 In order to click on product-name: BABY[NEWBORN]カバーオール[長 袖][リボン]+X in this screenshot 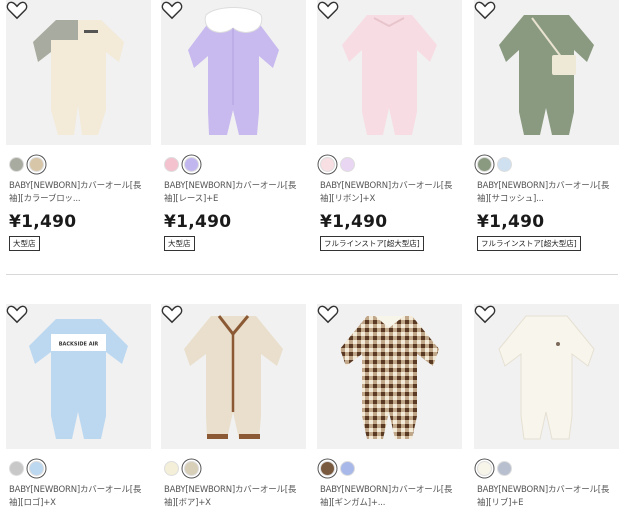, I will do `click(395, 193)`.